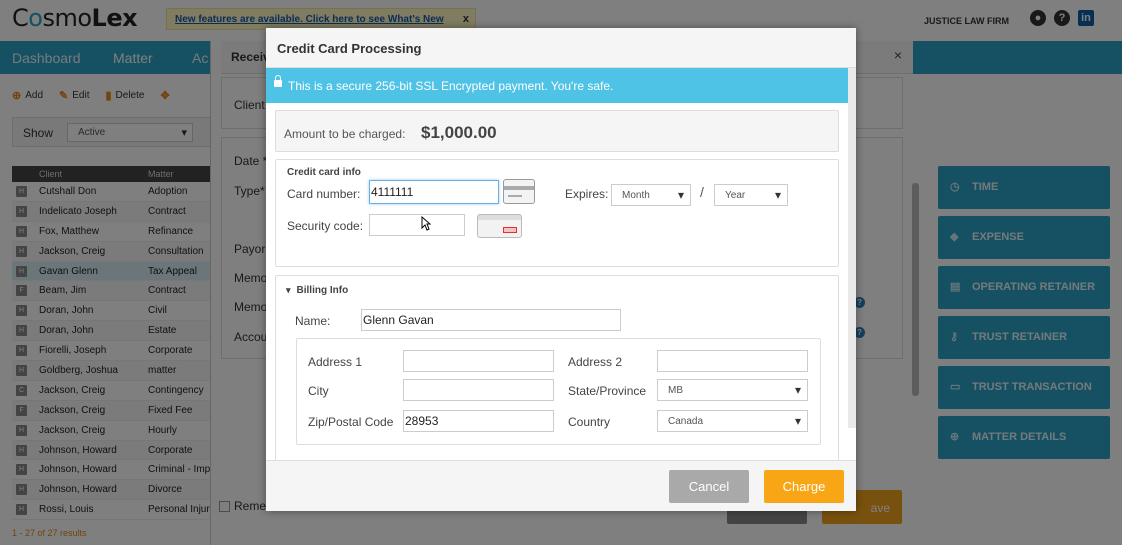  I want to click on modal-footer: Cancel Charge, so click(561, 485).